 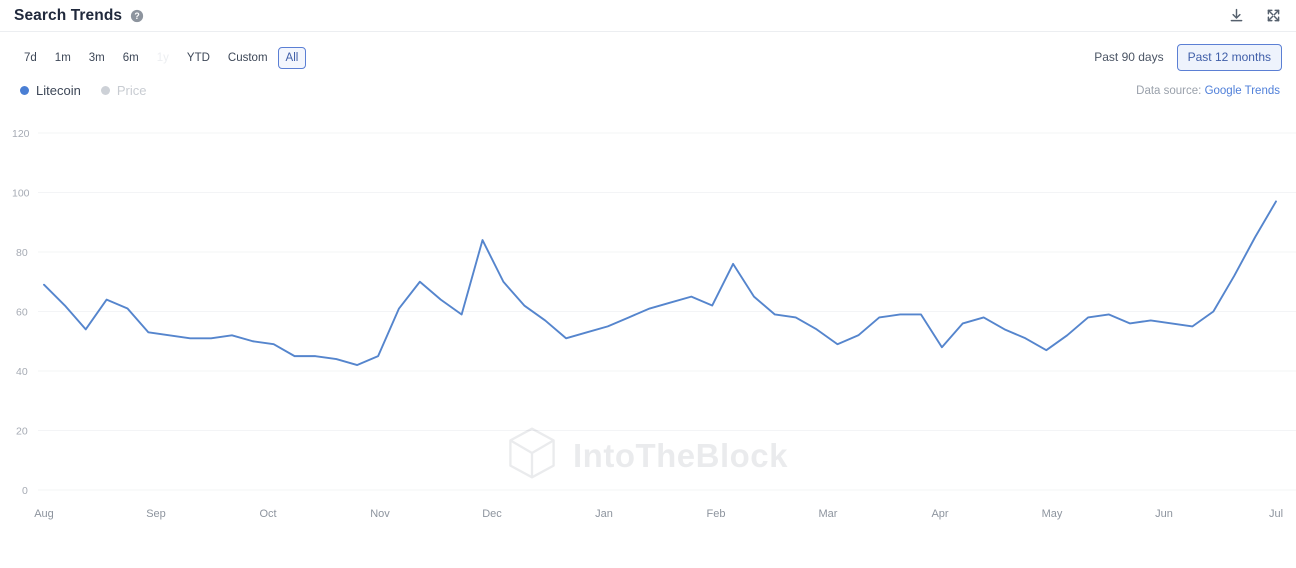 What do you see at coordinates (1273, 15) in the screenshot?
I see `fullscreen-expand-icon` at bounding box center [1273, 15].